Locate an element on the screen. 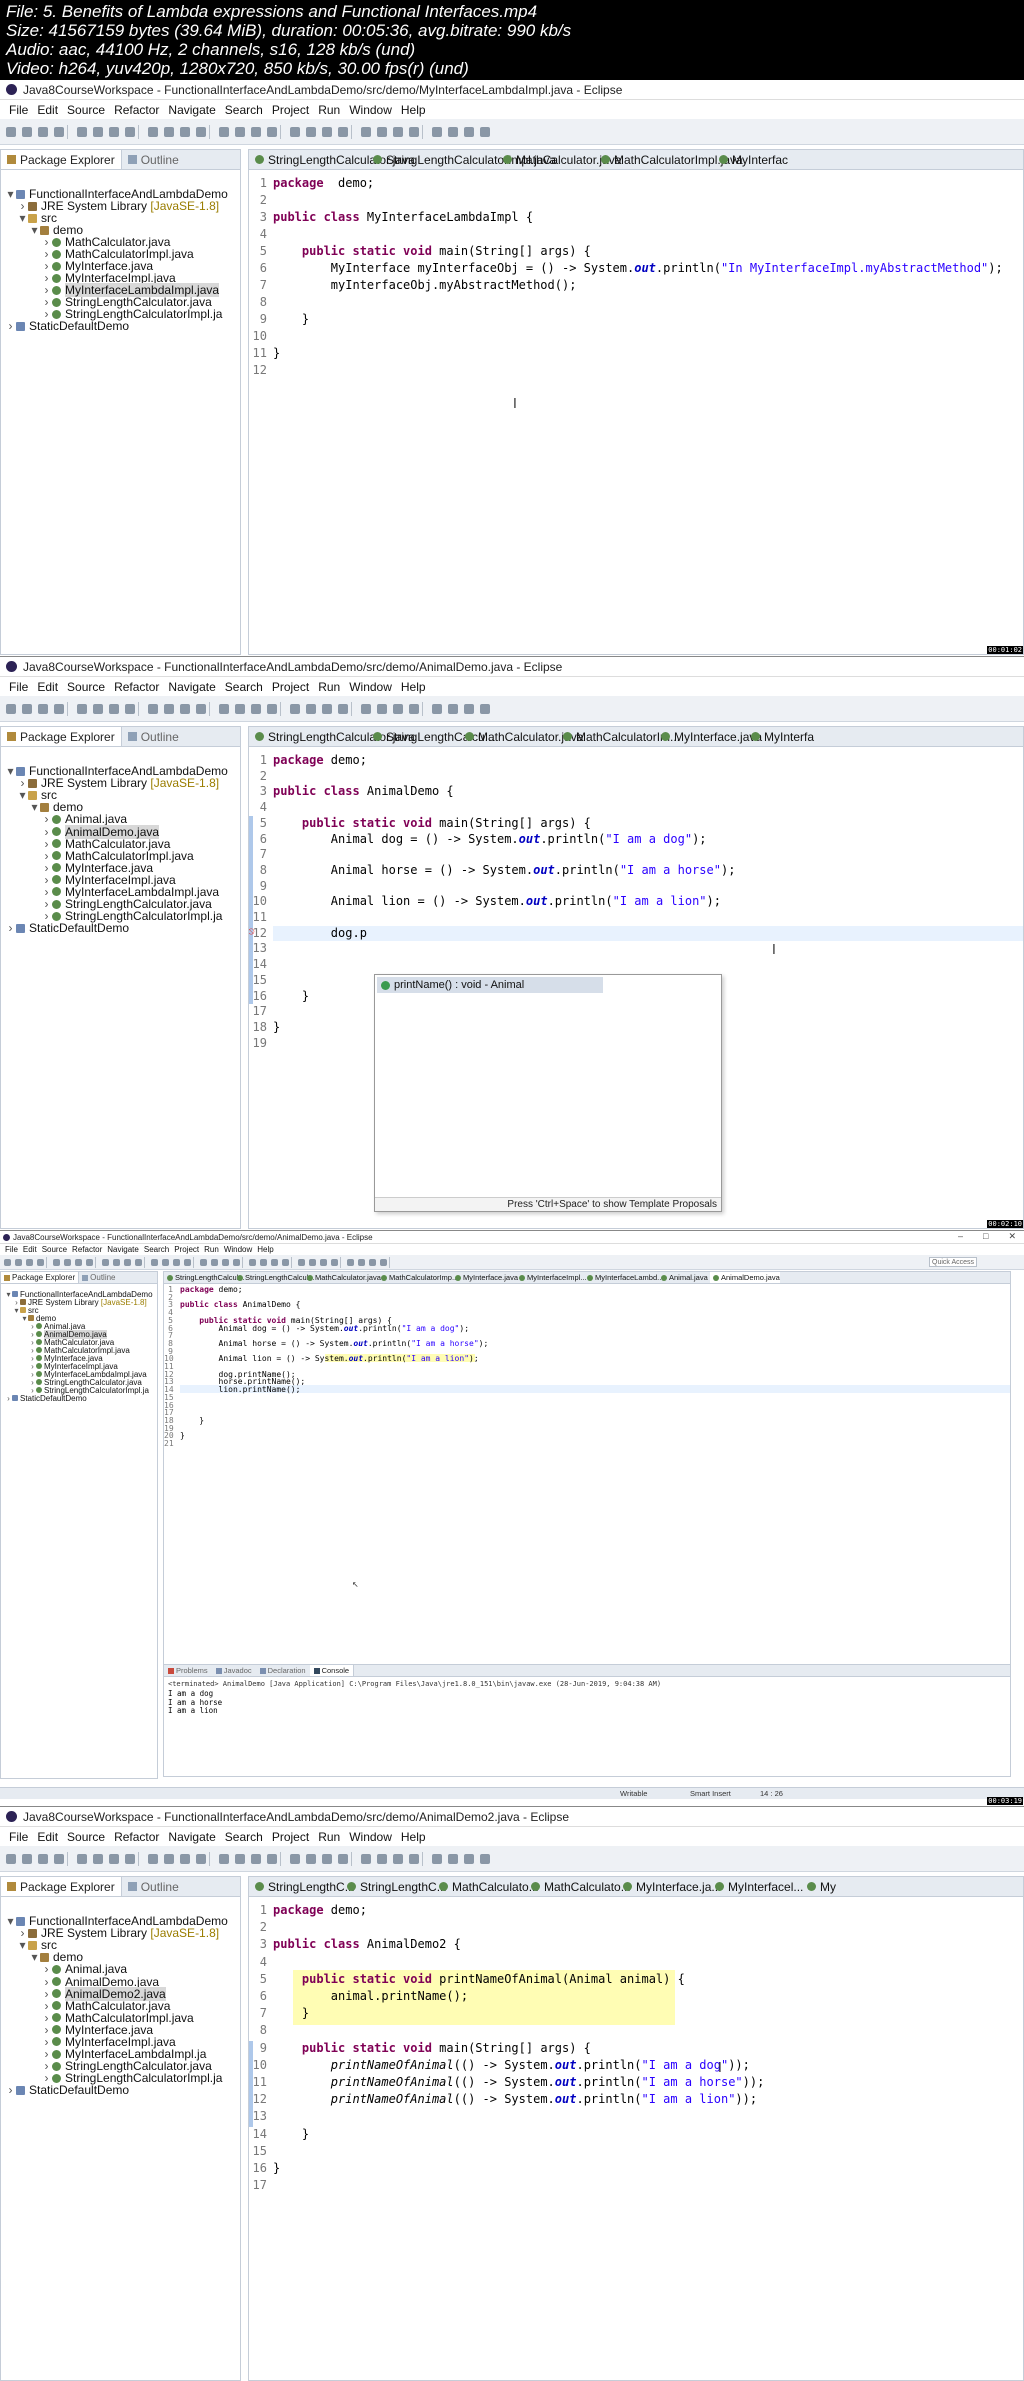 This screenshot has width=1024, height=2381. editor-tab: MyInterface.java is located at coordinates (485, 1277).